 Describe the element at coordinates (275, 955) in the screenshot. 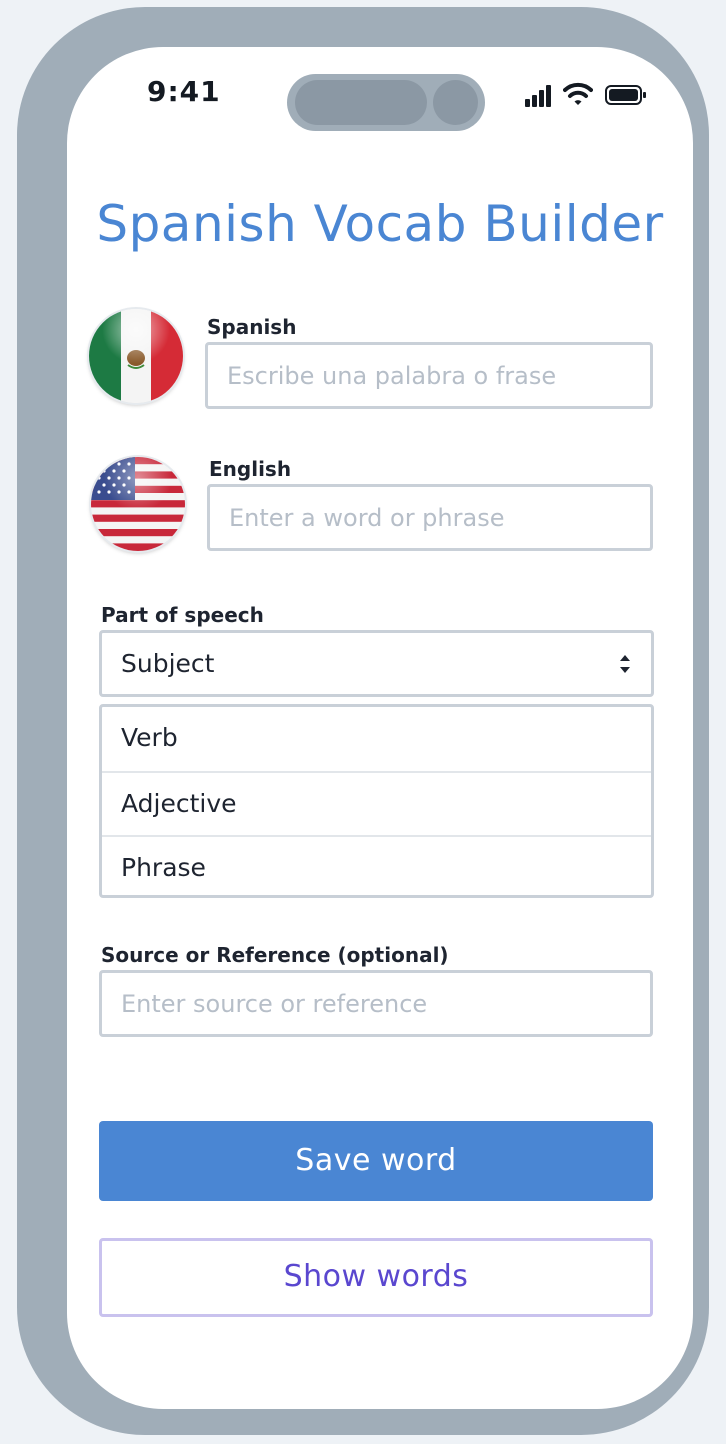

I see `source-label: Source or Reference (optional)` at that location.